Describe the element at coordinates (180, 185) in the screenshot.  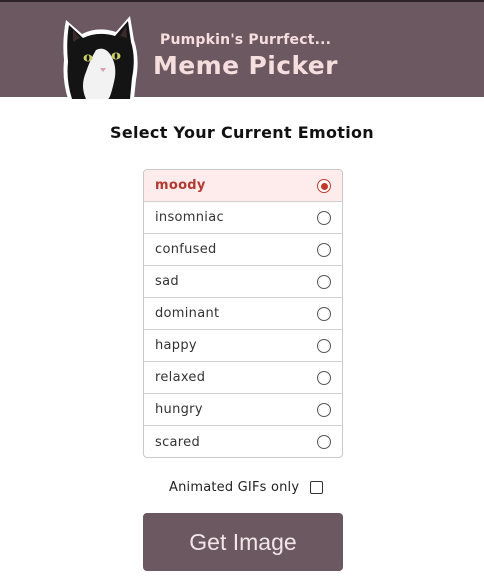
I see `emotion-option-label: moody` at that location.